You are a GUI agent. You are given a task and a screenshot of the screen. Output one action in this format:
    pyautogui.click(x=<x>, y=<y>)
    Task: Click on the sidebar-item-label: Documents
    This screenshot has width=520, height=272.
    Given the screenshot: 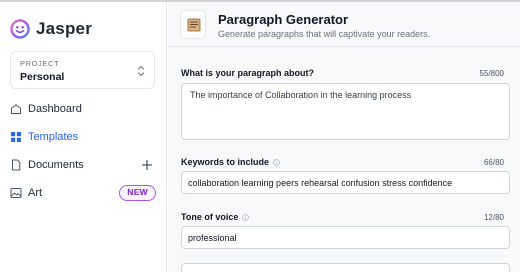 What is the action you would take?
    pyautogui.click(x=56, y=165)
    